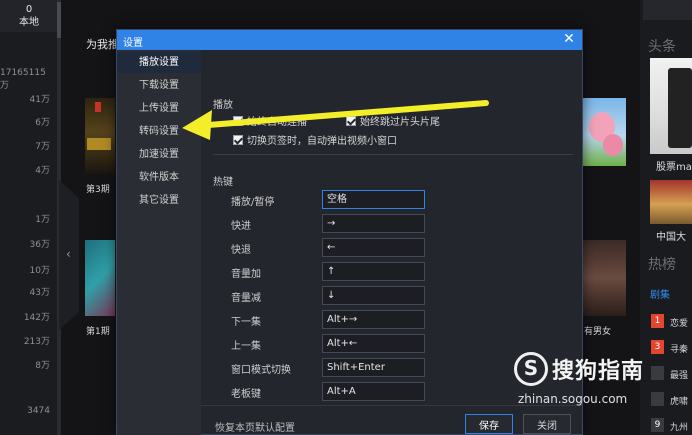  I want to click on sidebar-item-3: 上传设置, so click(159, 108).